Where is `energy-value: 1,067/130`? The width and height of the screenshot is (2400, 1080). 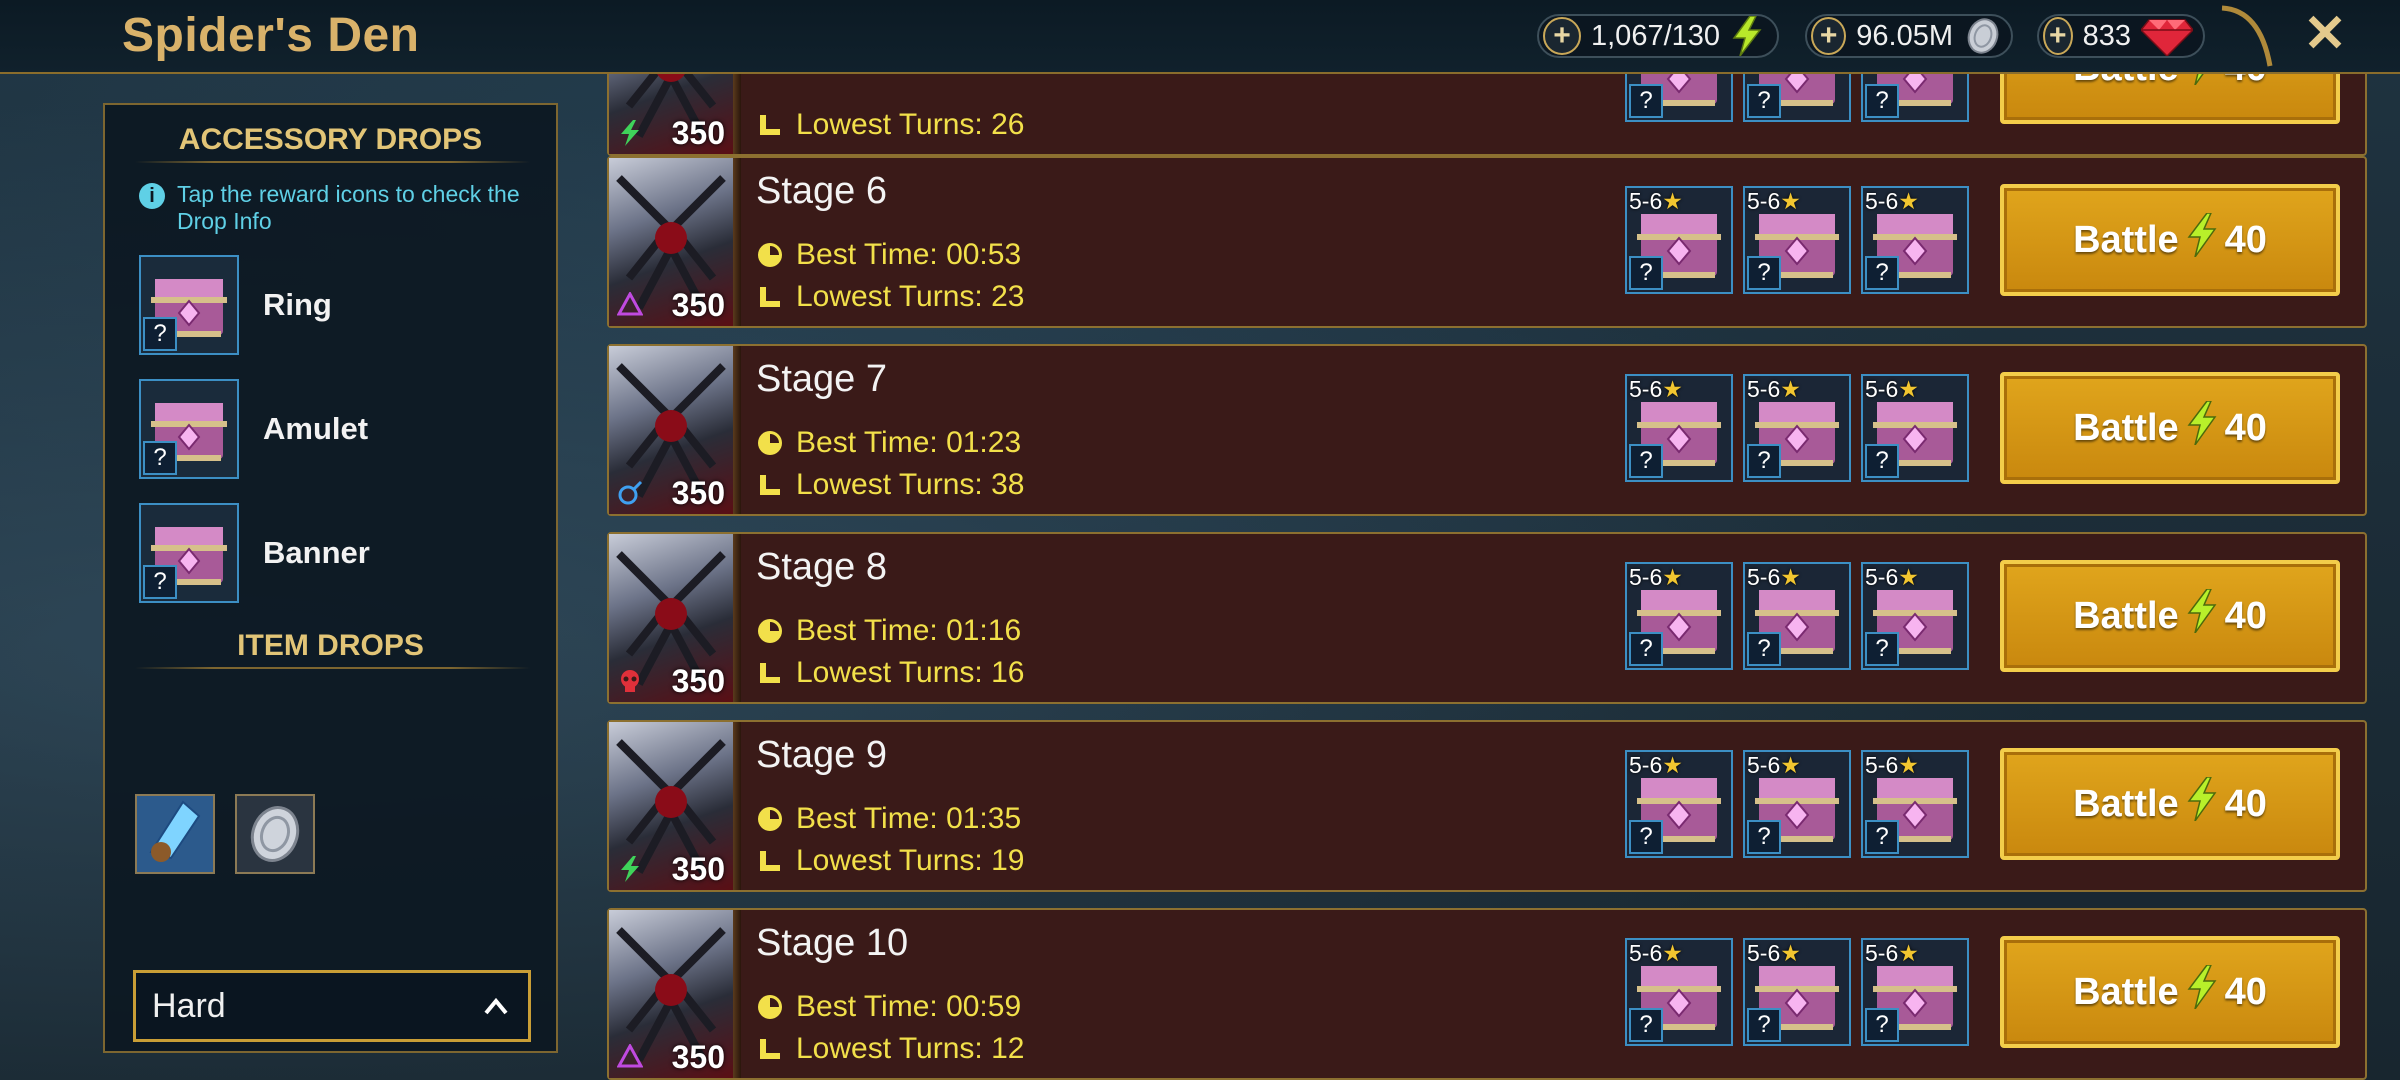 energy-value: 1,067/130 is located at coordinates (1656, 35).